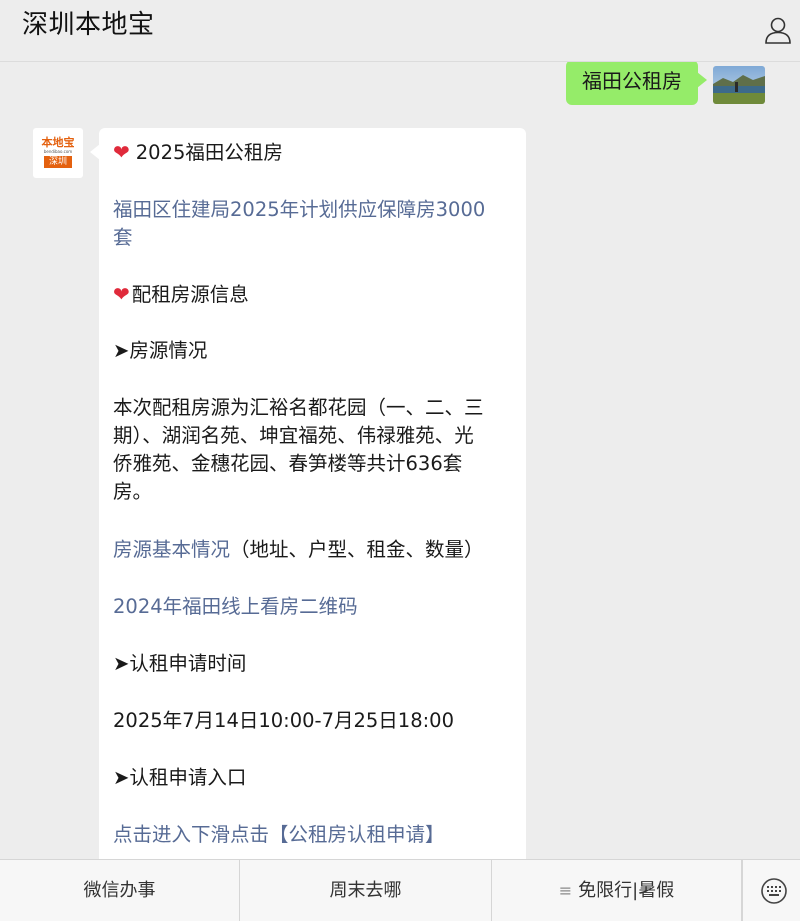  I want to click on message-title-line: ❤ 2025福田公租房, so click(313, 152).